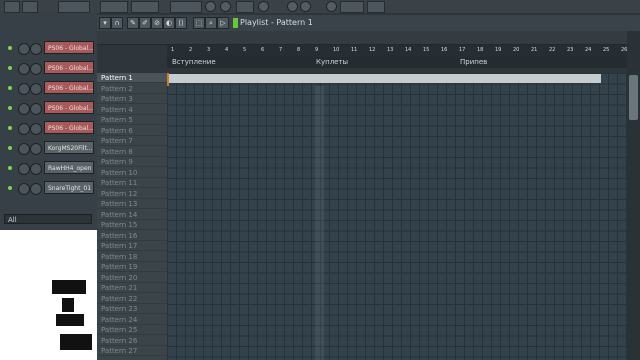 Image resolution: width=640 pixels, height=360 pixels. I want to click on pattern-list-item: Pattern 2, so click(132, 89).